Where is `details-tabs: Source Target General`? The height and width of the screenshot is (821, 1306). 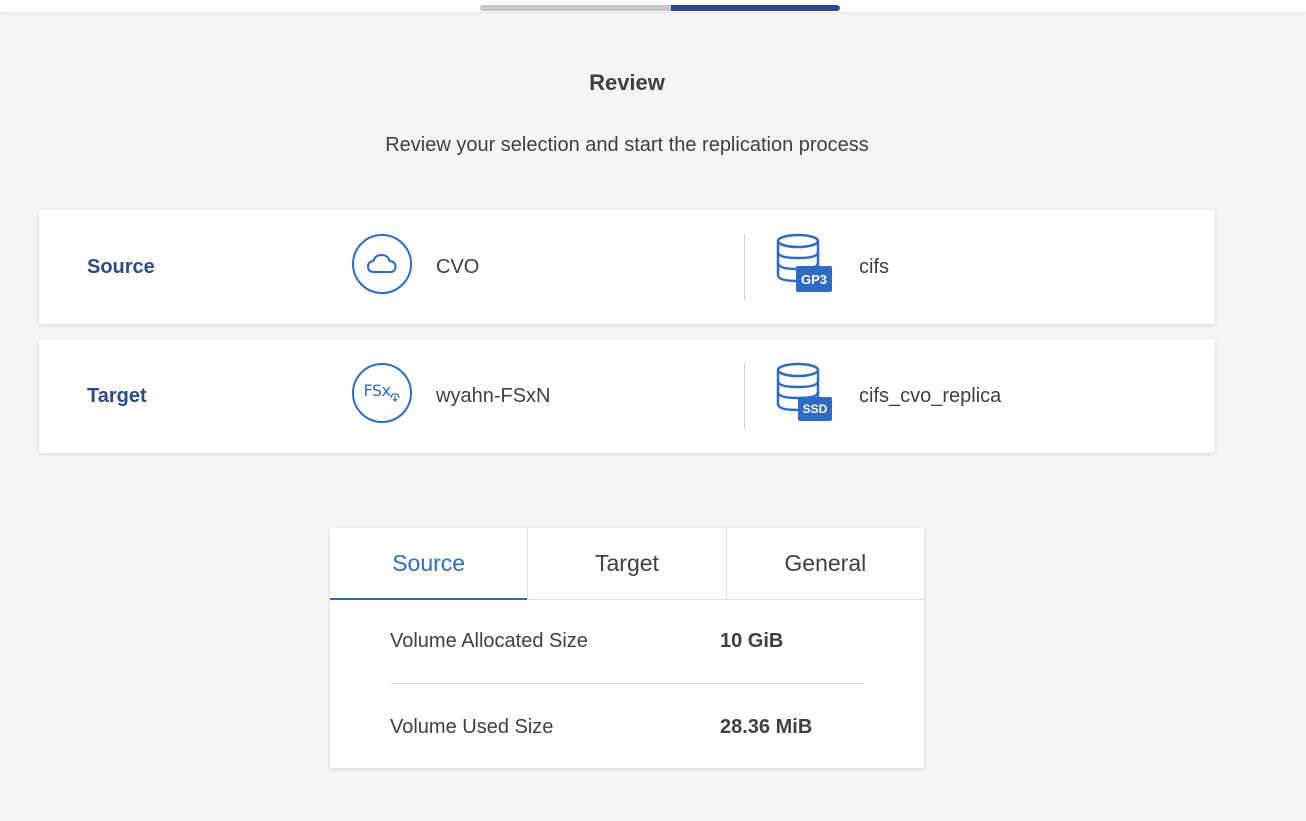 details-tabs: Source Target General is located at coordinates (627, 564).